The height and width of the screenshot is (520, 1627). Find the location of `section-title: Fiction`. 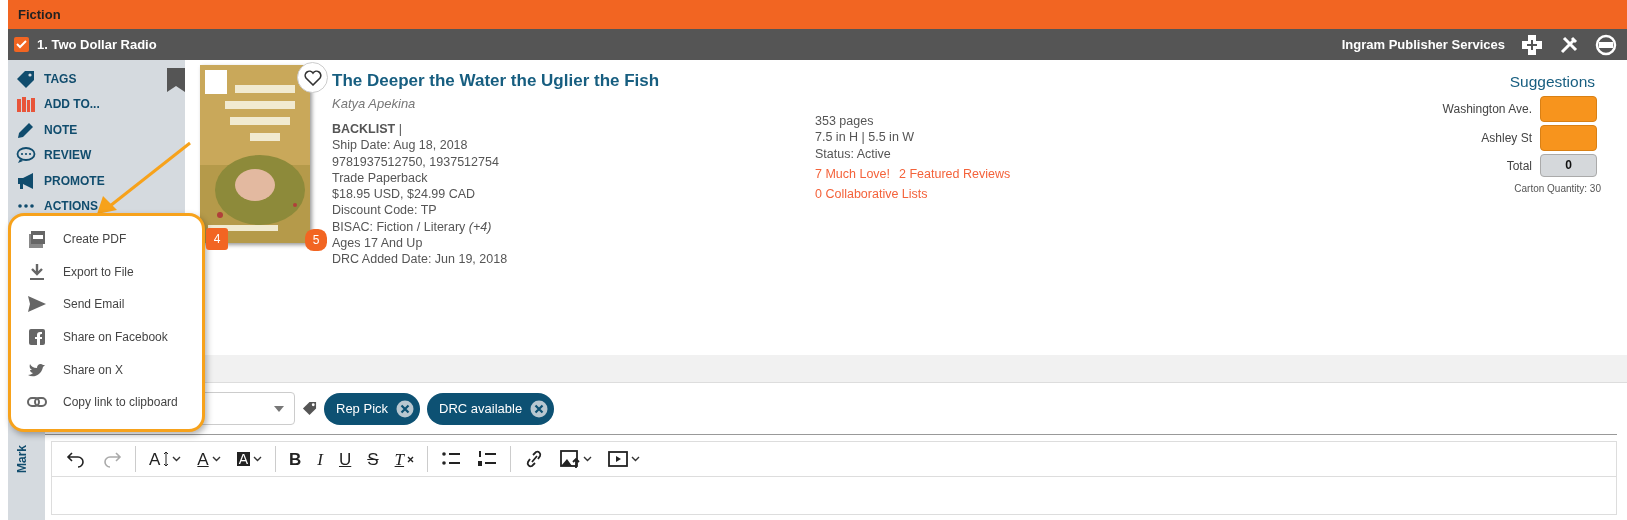

section-title: Fiction is located at coordinates (39, 14).